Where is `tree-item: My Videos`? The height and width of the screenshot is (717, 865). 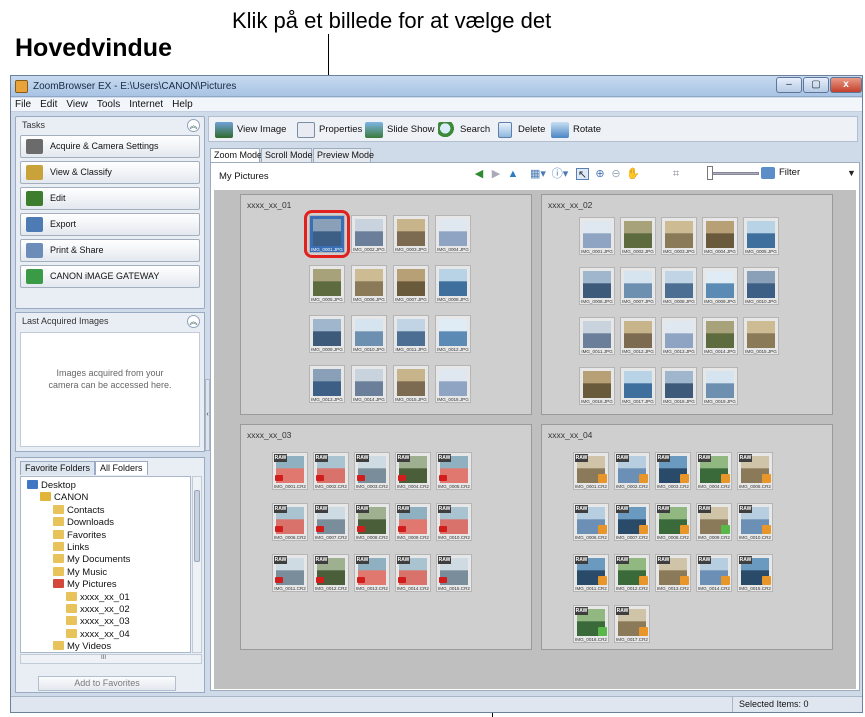 tree-item: My Videos is located at coordinates (82, 646).